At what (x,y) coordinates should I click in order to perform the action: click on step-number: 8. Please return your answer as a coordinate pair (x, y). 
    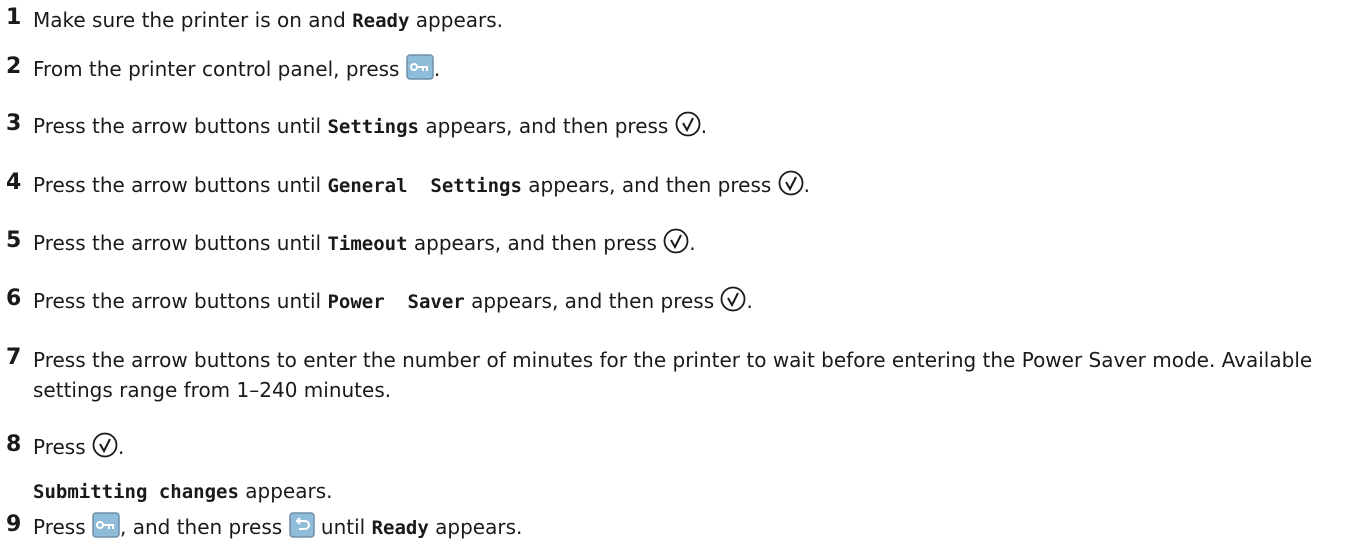
    Looking at the image, I should click on (14, 444).